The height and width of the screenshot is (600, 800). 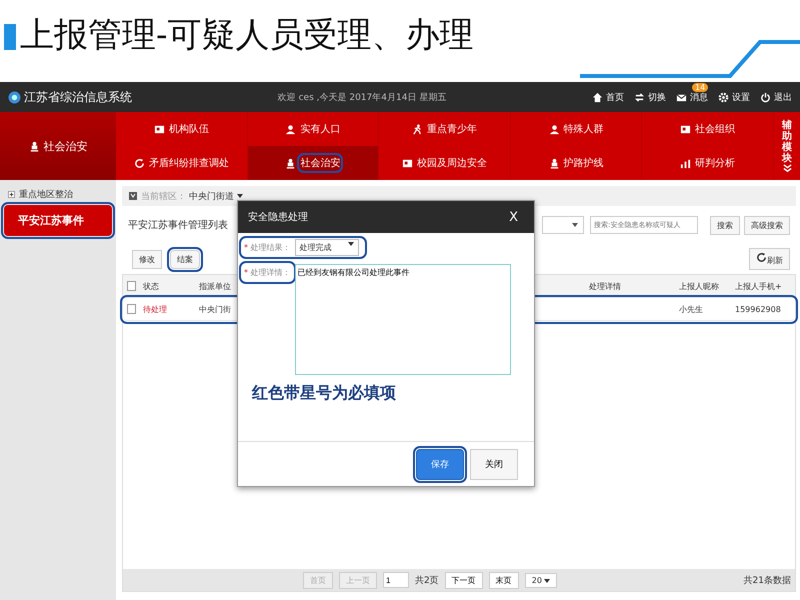 What do you see at coordinates (758, 309) in the screenshot?
I see `table-cell-text: 159962908` at bounding box center [758, 309].